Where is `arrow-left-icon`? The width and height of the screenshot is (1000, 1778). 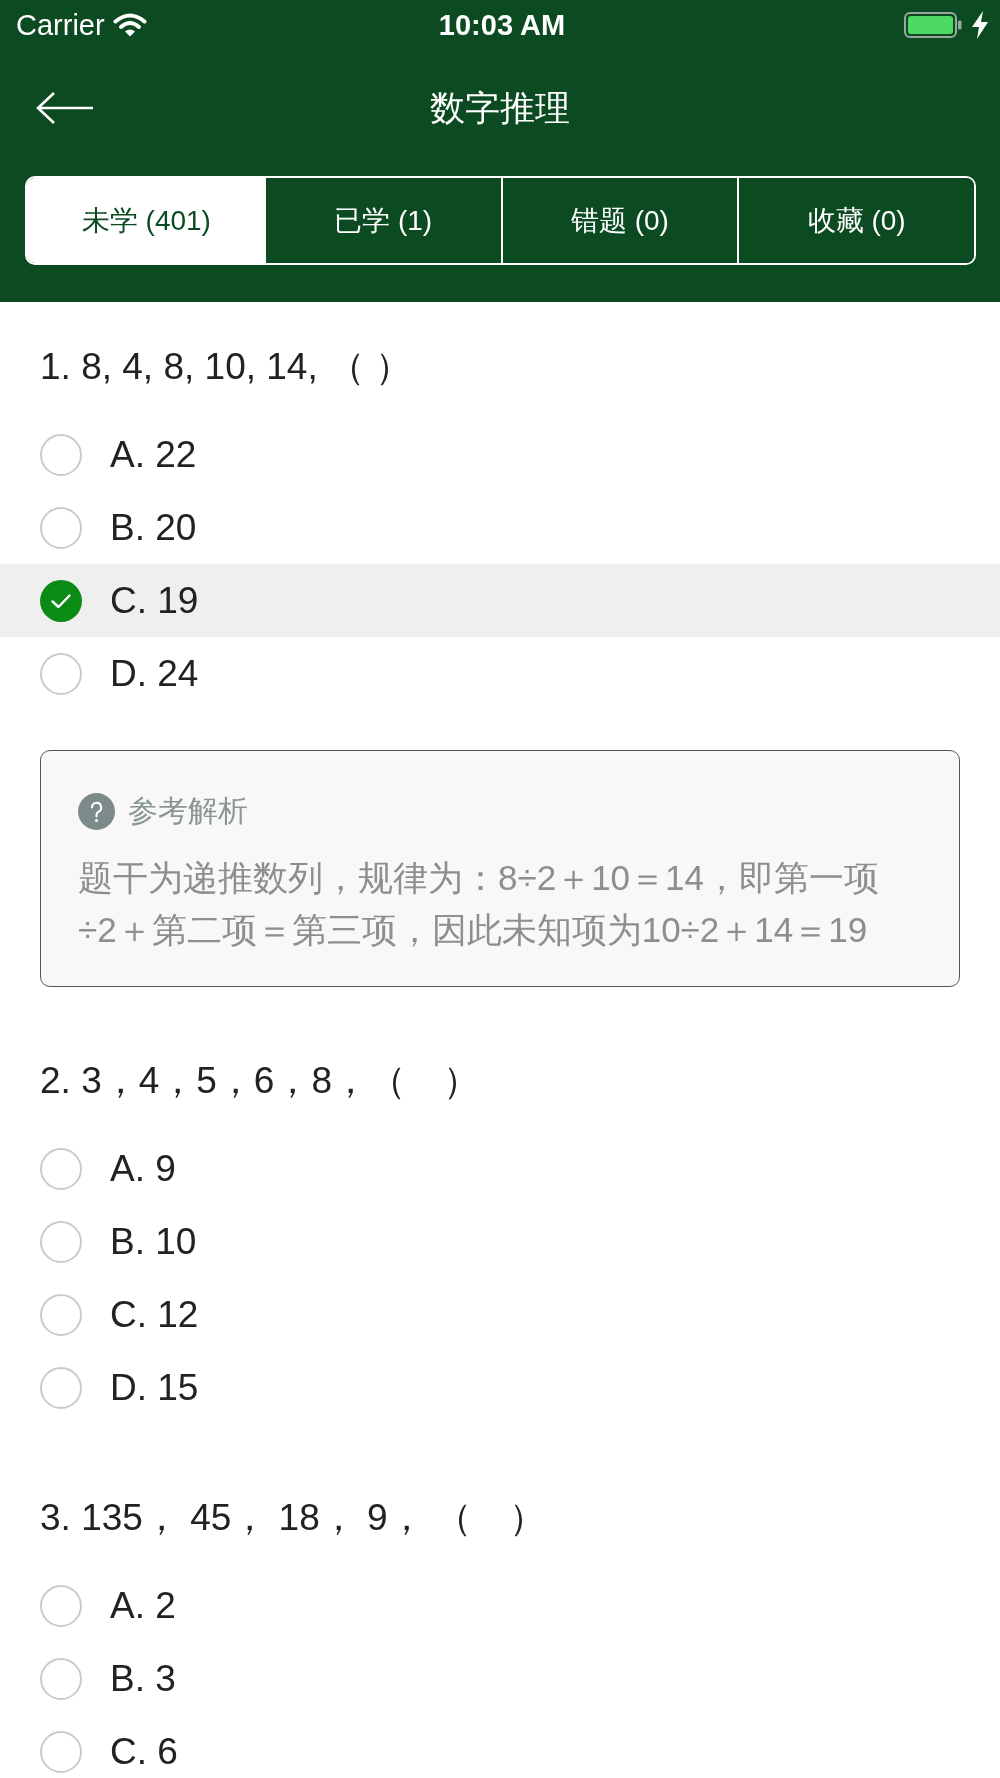
arrow-left-icon is located at coordinates (65, 108).